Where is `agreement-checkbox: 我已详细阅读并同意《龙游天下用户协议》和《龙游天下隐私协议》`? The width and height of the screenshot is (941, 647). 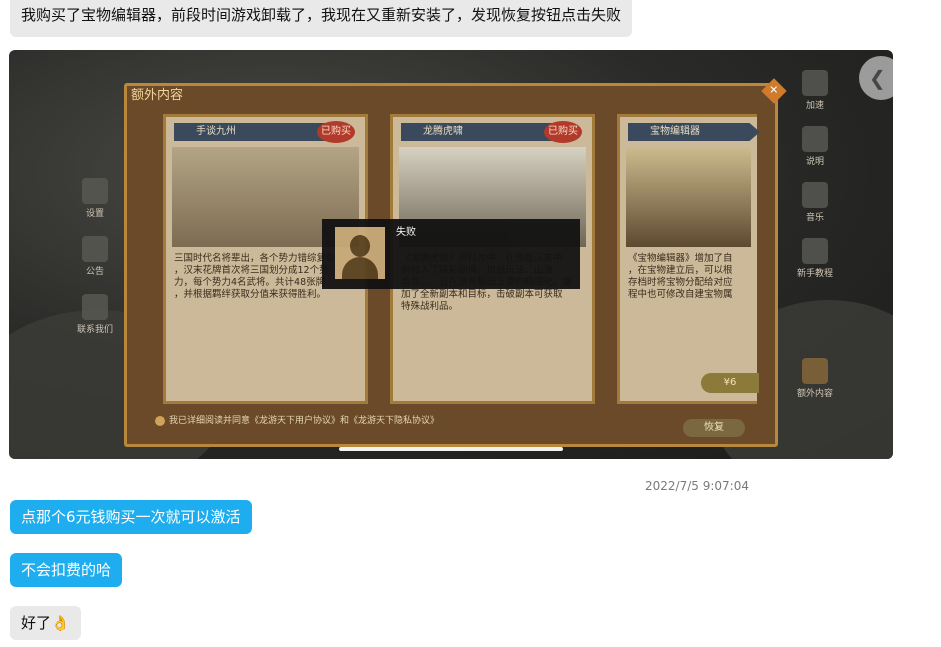
agreement-checkbox: 我已详细阅读并同意《龙游天下用户协议》和《龙游天下隐私协议》 is located at coordinates (297, 419).